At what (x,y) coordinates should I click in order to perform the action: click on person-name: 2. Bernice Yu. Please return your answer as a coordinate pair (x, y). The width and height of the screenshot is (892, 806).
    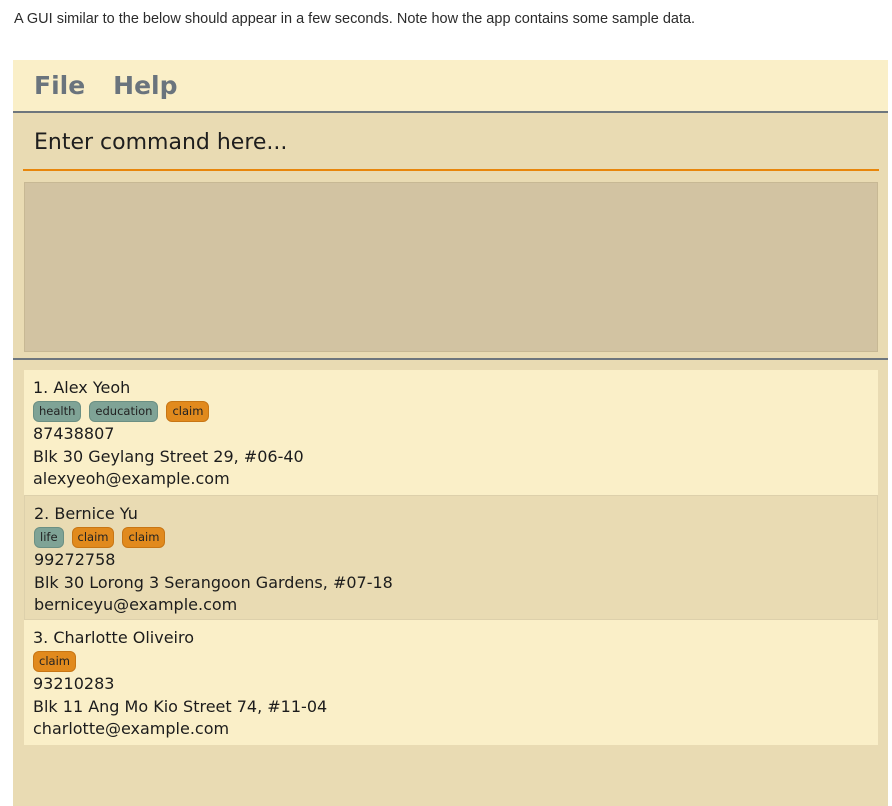
    Looking at the image, I should click on (86, 513).